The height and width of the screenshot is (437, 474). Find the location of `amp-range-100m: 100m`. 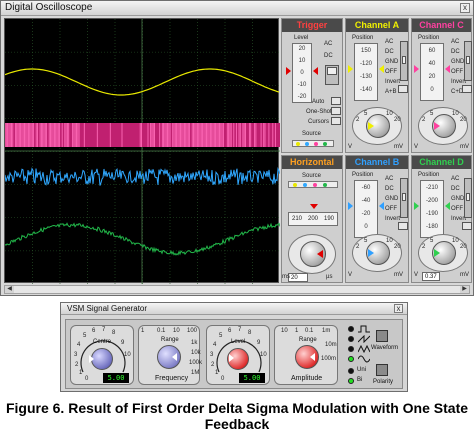

amp-range-100m: 100m is located at coordinates (329, 359).